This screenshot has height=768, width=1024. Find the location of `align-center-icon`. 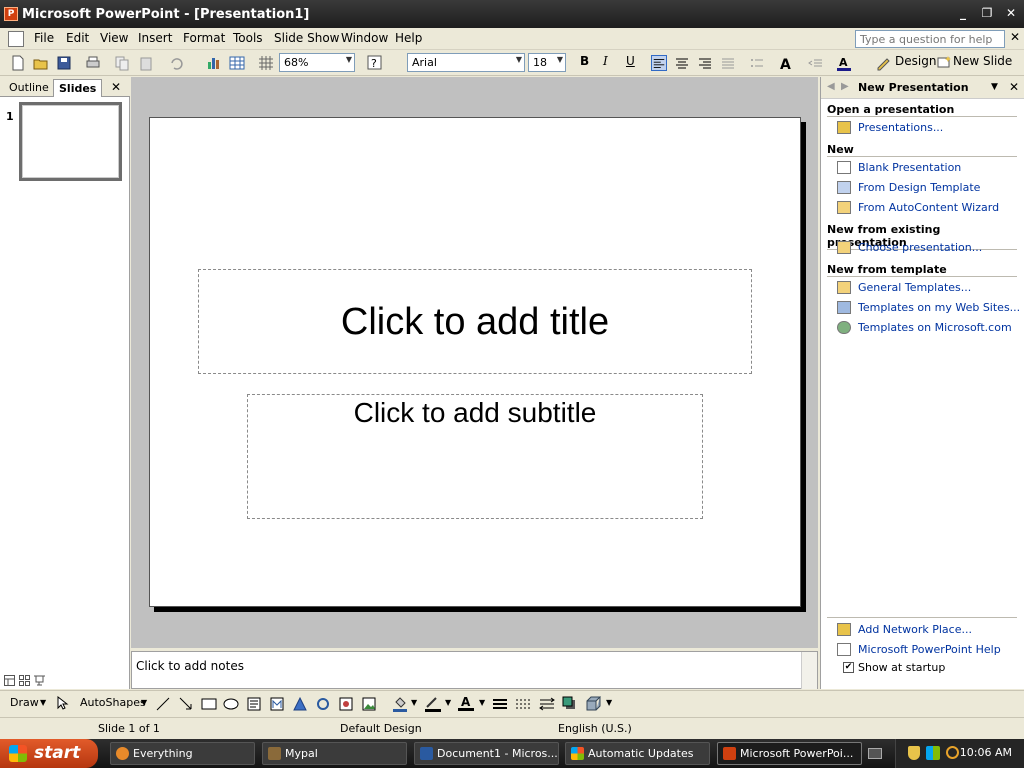

align-center-icon is located at coordinates (682, 63).